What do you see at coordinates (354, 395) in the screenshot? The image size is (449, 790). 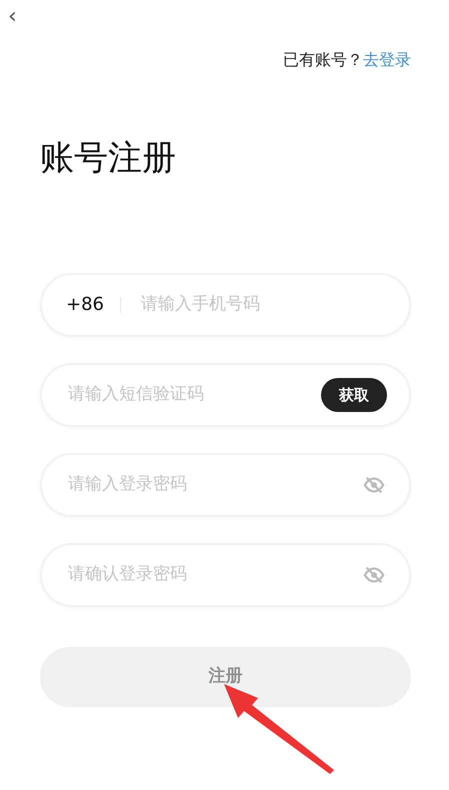 I see `get-code-button: 获取` at bounding box center [354, 395].